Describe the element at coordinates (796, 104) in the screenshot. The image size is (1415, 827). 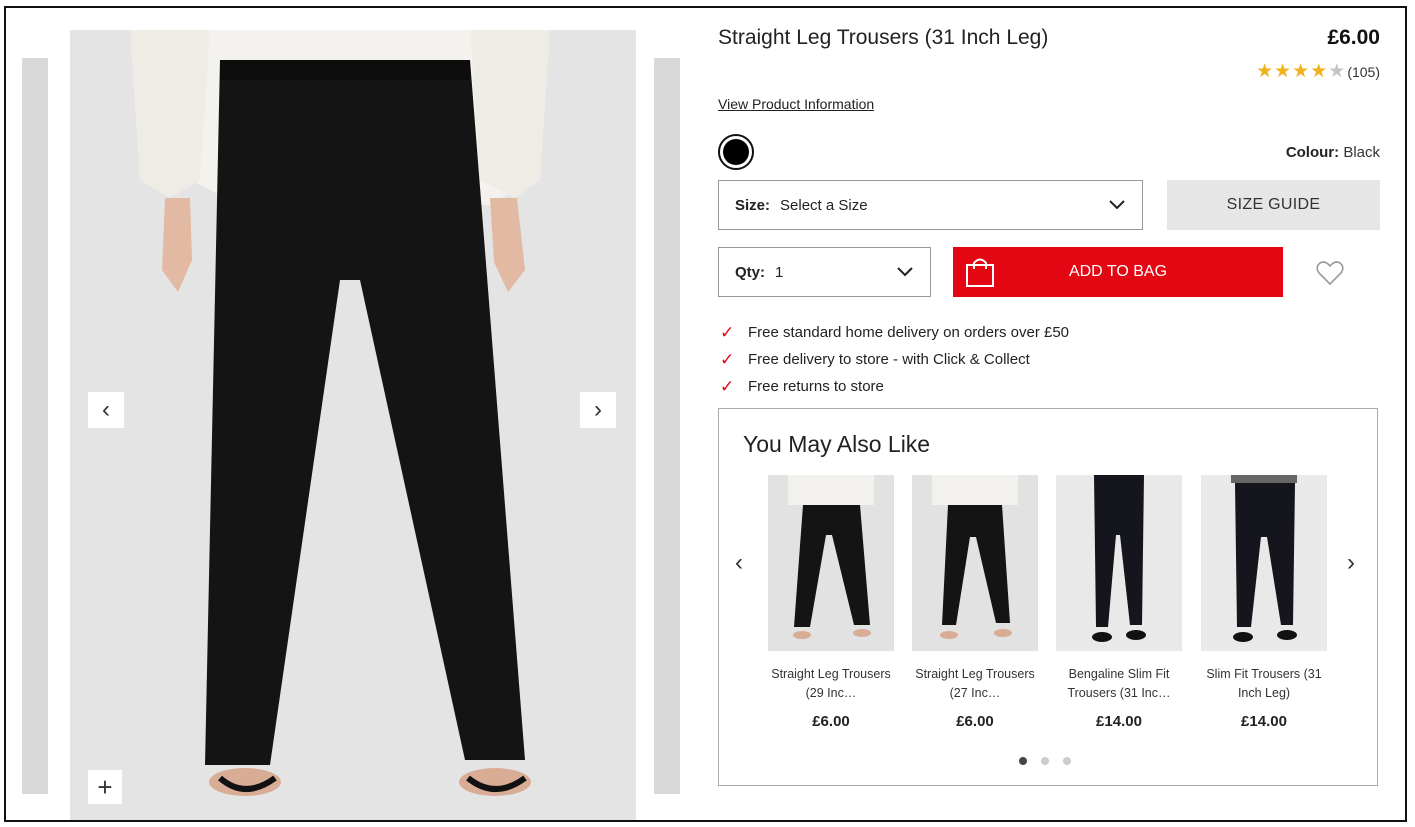
I see `view-product-information-link: View Product Information` at that location.